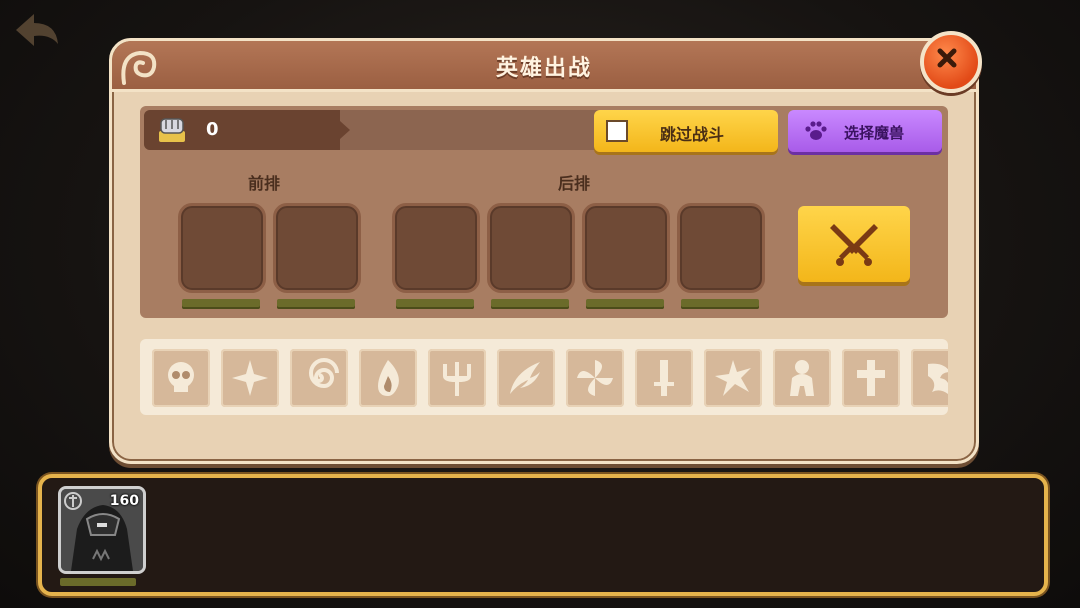  Describe the element at coordinates (720, 304) in the screenshot. I see `back-slot-4-bar` at that location.